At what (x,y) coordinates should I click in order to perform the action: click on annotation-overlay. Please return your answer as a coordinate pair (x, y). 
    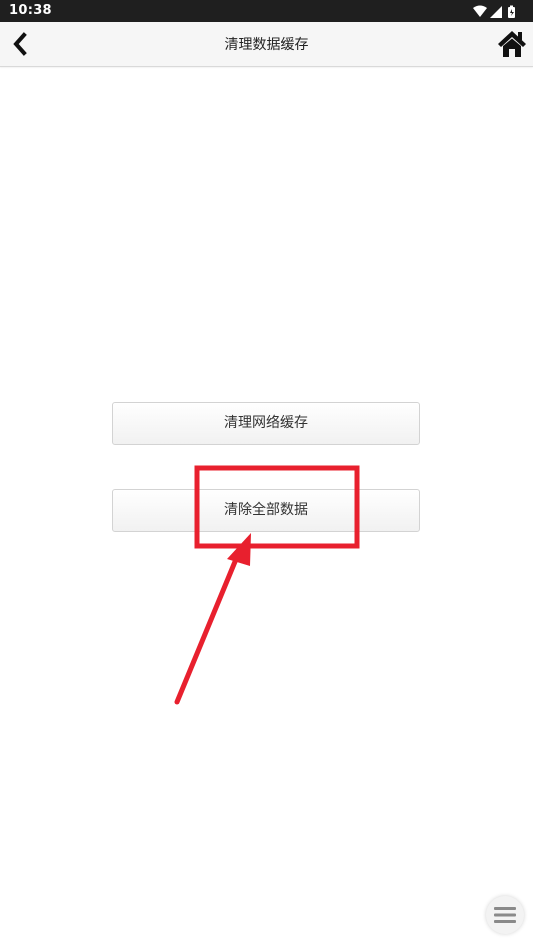
    Looking at the image, I should click on (267, 585).